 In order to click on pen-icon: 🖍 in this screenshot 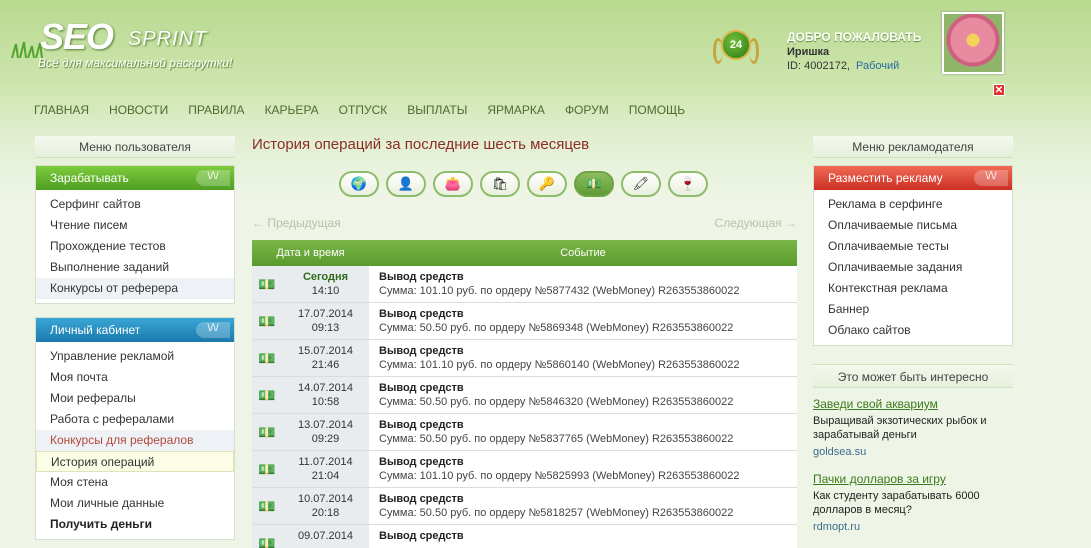, I will do `click(641, 183)`.